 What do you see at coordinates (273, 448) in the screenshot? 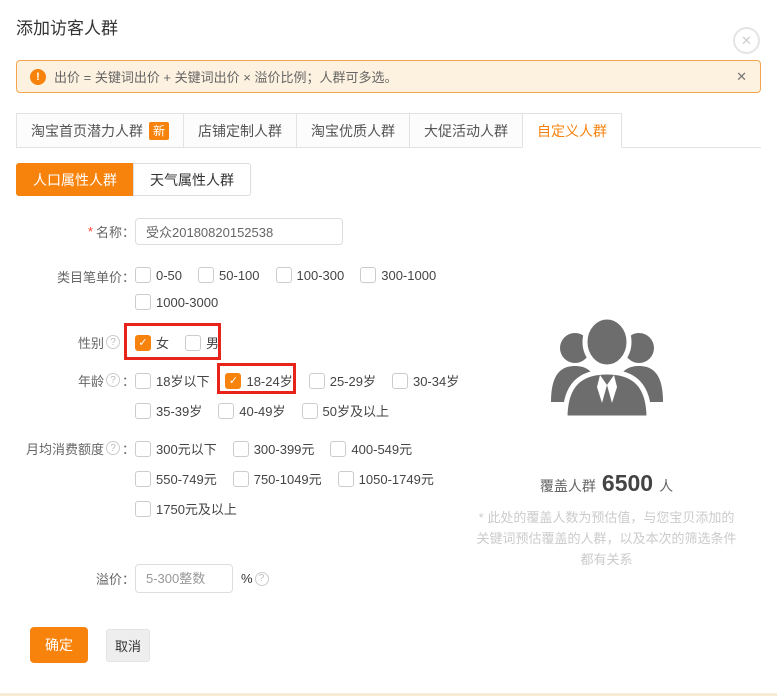
I see `checkbox-spend-300-399: 300-399元` at bounding box center [273, 448].